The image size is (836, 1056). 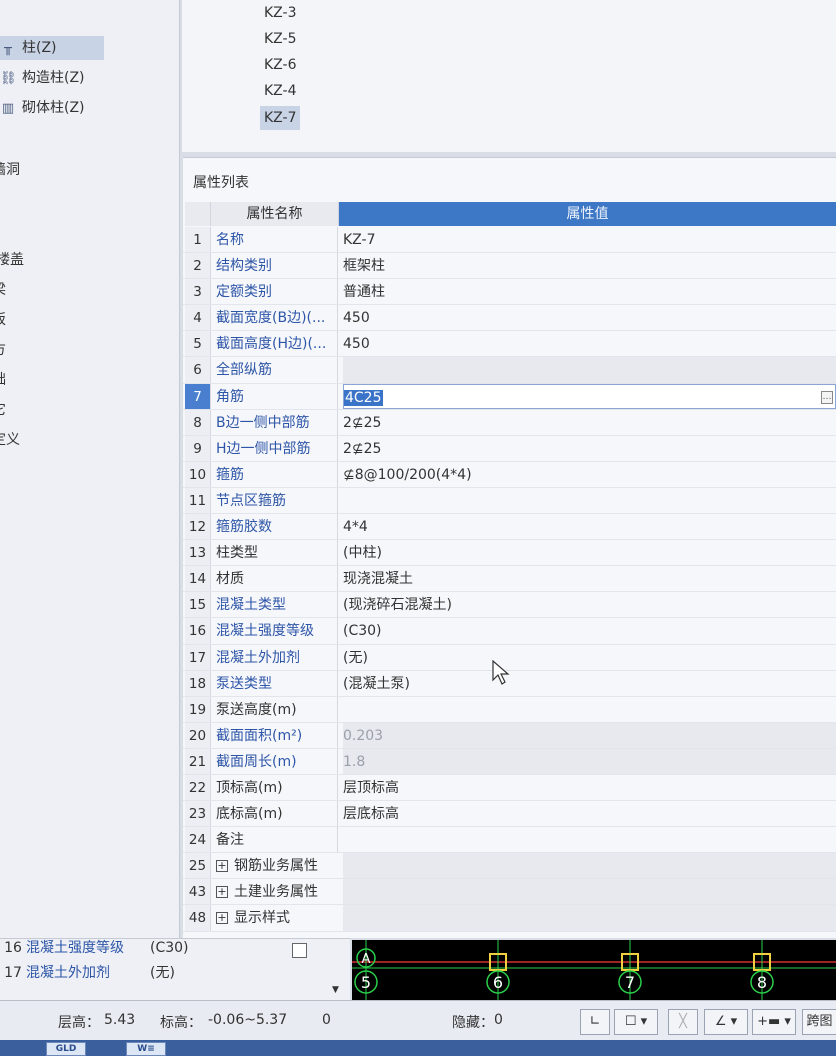 I want to click on property-row: 5 截面高度(H边)(... 450, so click(x=509, y=344).